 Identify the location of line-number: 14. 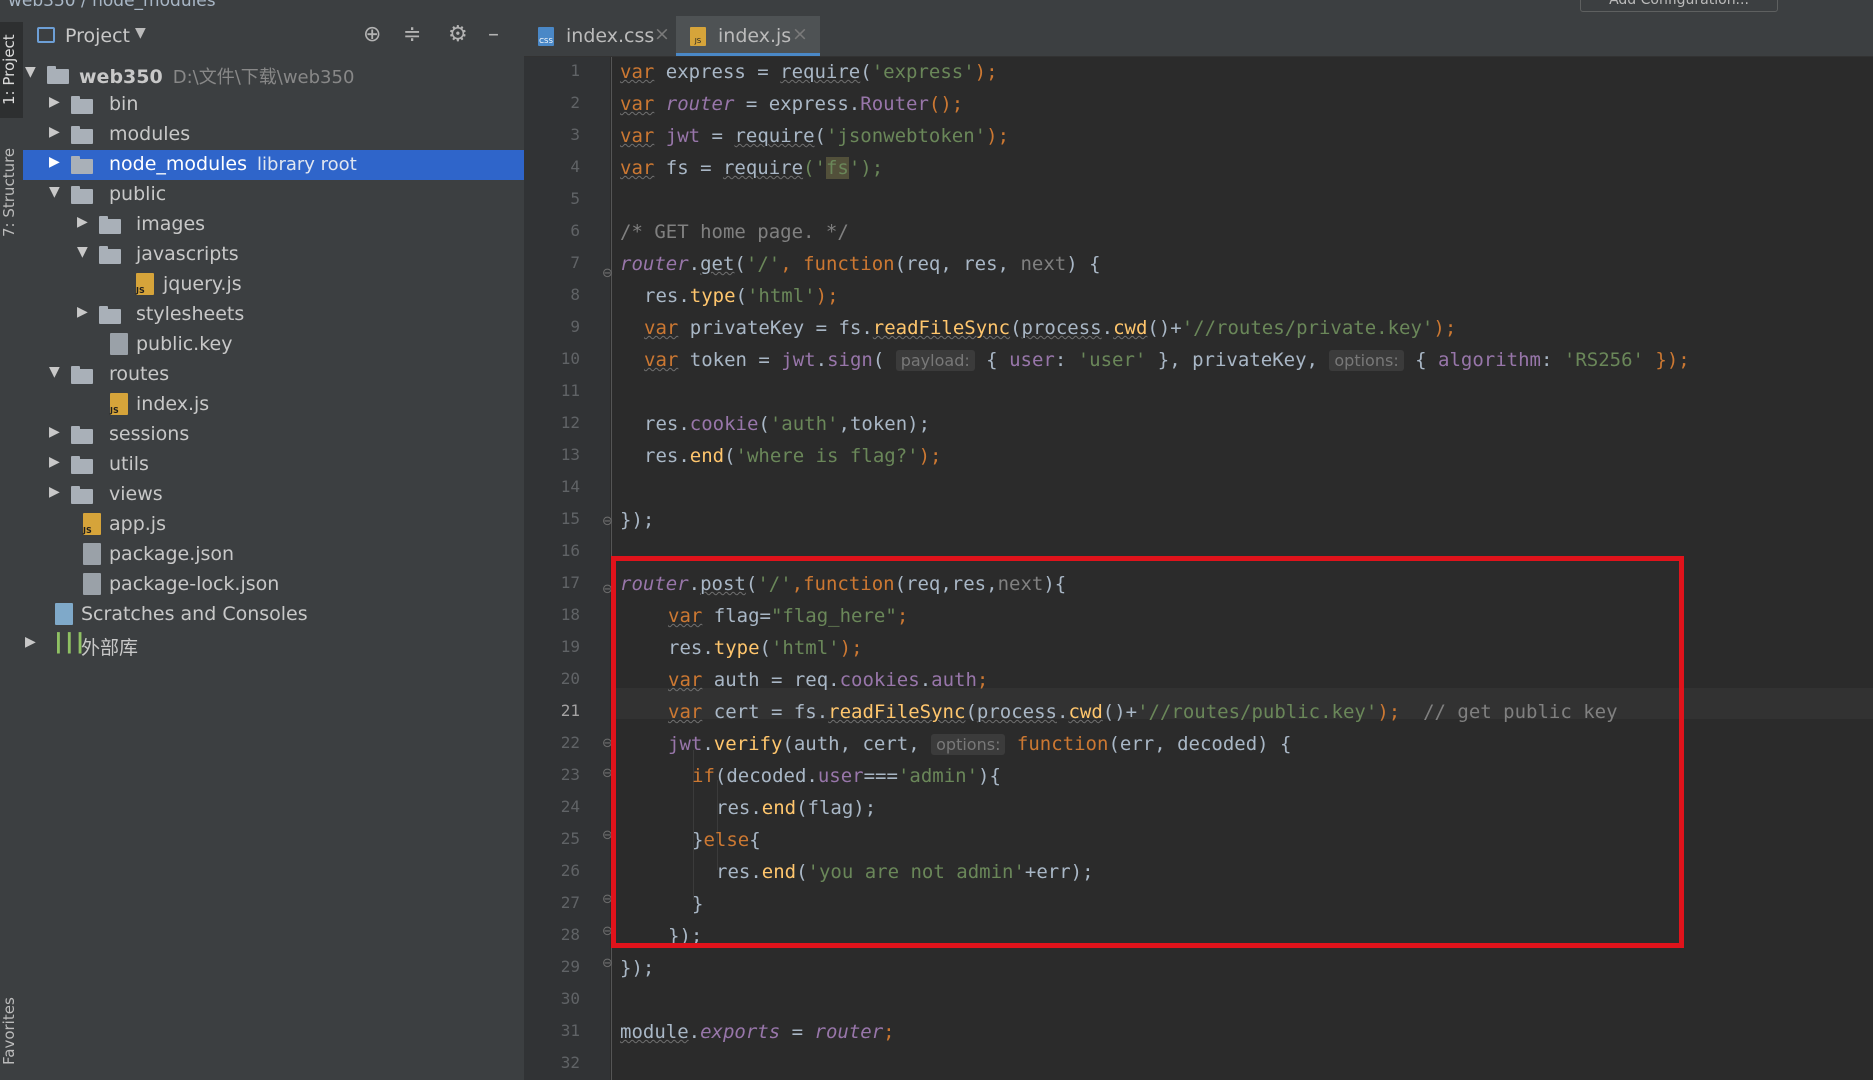
(570, 486).